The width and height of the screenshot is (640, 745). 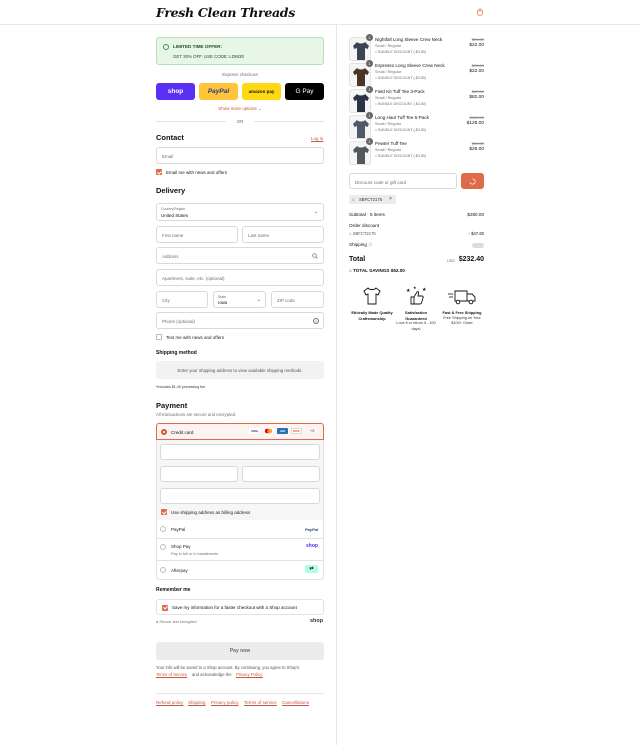 I want to click on billing-address-checkbox, so click(x=164, y=512).